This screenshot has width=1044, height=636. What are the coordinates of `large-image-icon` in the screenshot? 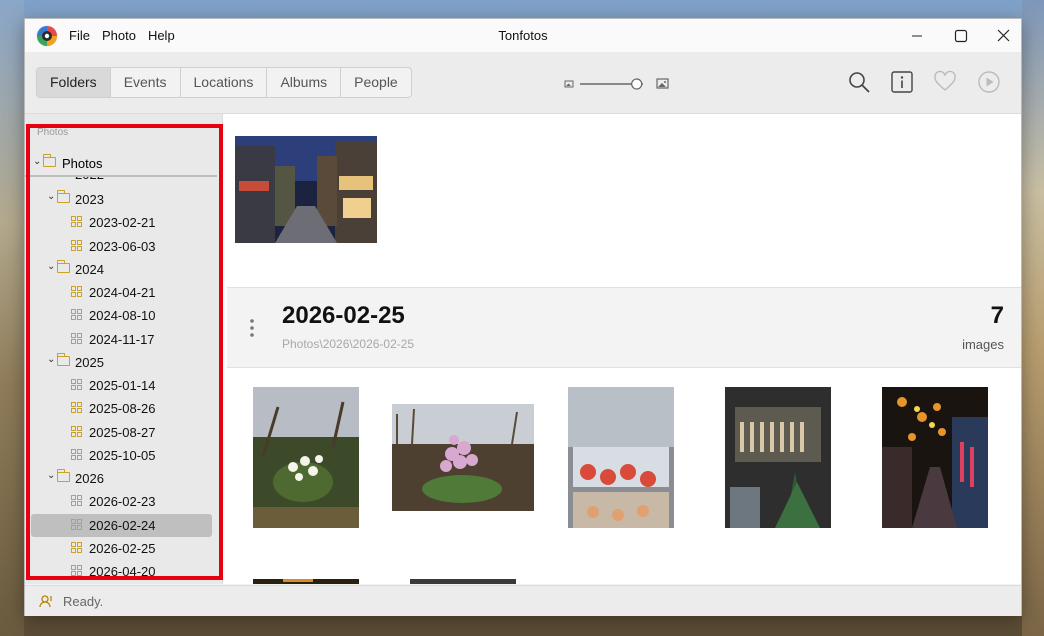 It's located at (662, 83).